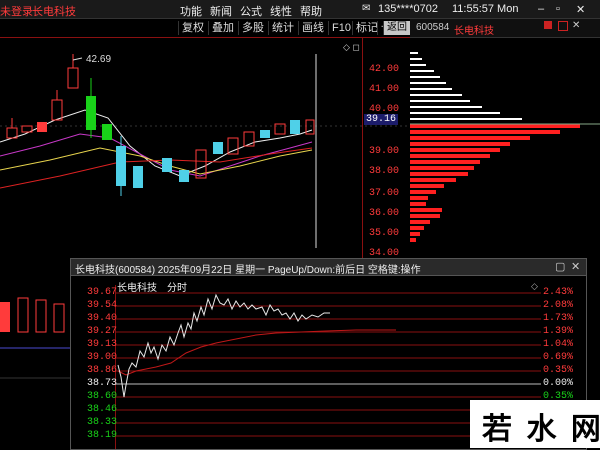 The image size is (600, 450). I want to click on ma60-line, so click(156, 168).